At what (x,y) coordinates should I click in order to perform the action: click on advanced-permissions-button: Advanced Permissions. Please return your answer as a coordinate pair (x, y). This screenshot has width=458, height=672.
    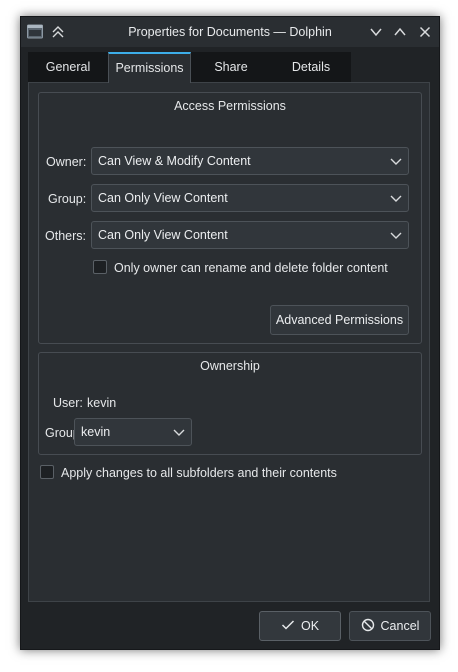
    Looking at the image, I should click on (339, 320).